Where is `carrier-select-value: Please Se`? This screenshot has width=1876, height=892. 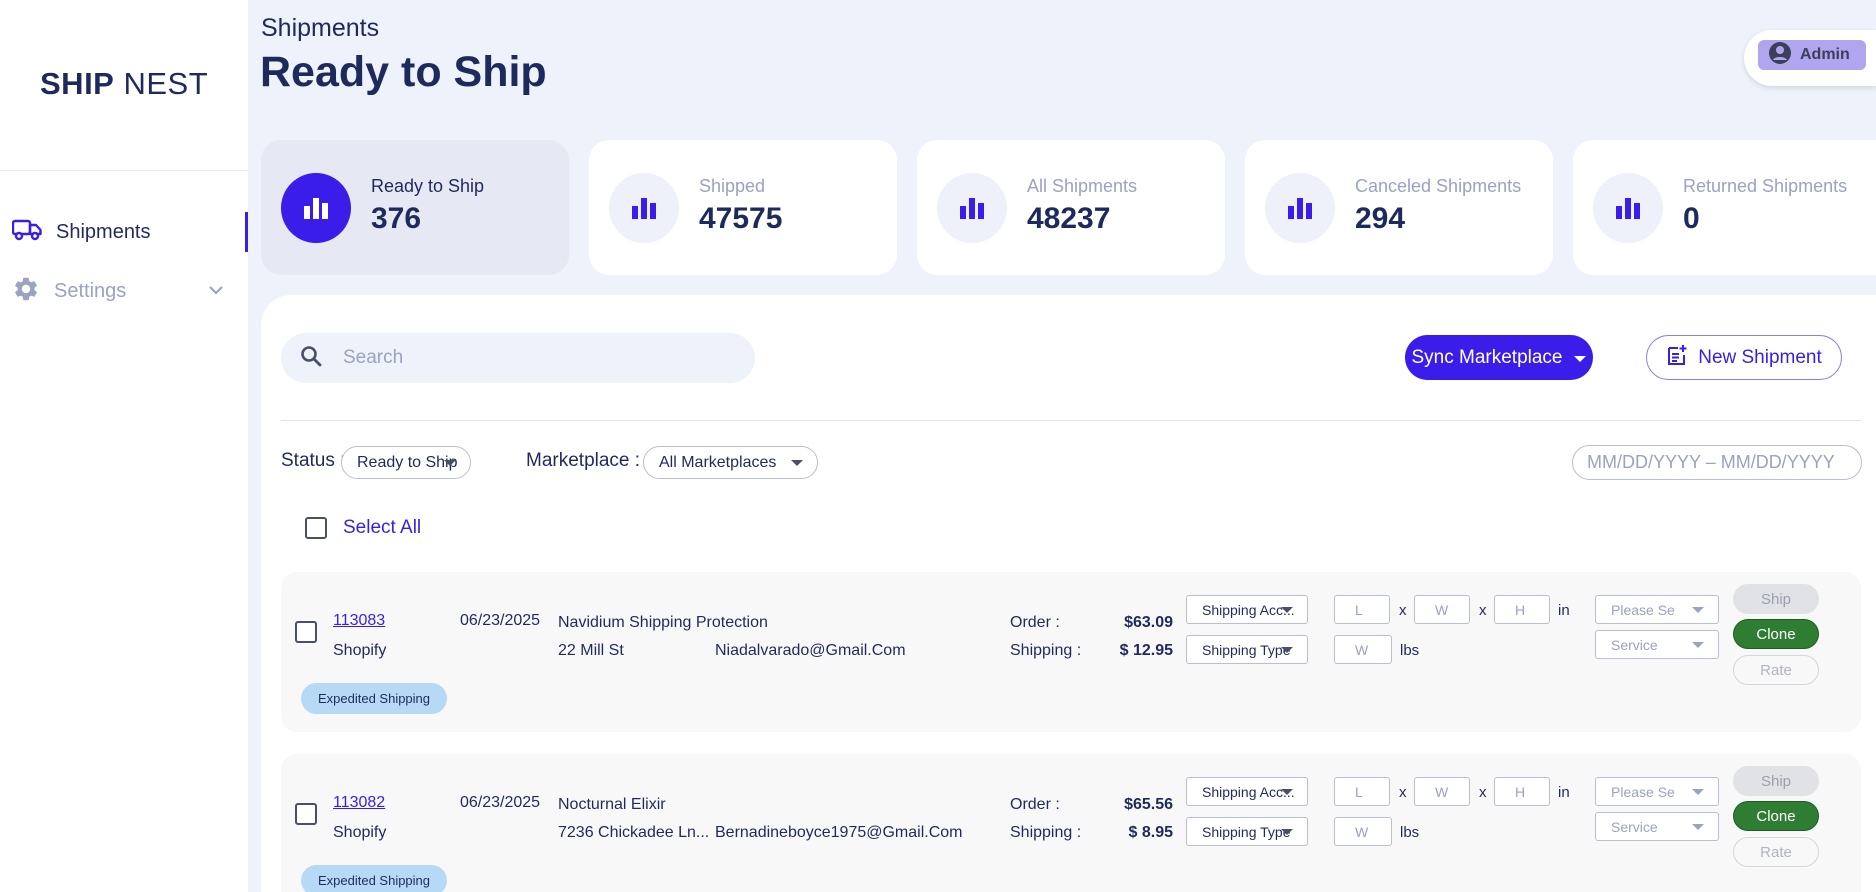 carrier-select-value: Please Se is located at coordinates (1643, 791).